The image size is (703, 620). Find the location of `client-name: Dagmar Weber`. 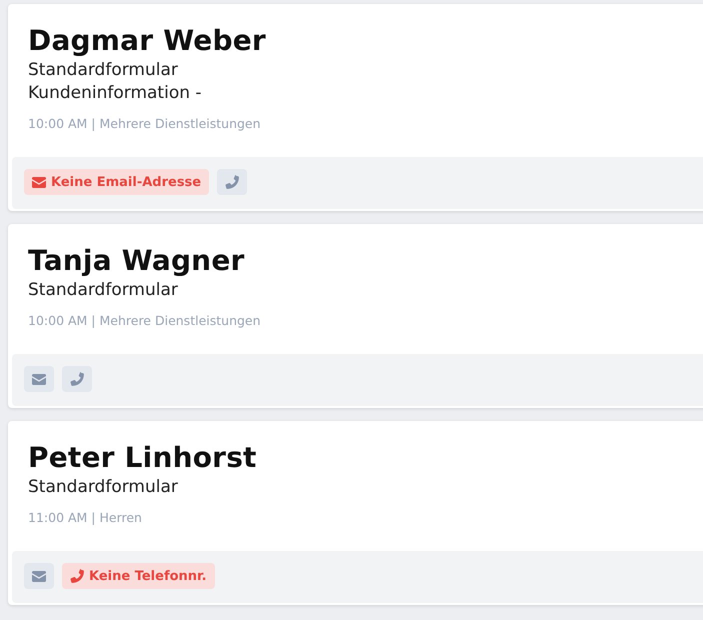

client-name: Dagmar Weber is located at coordinates (147, 41).